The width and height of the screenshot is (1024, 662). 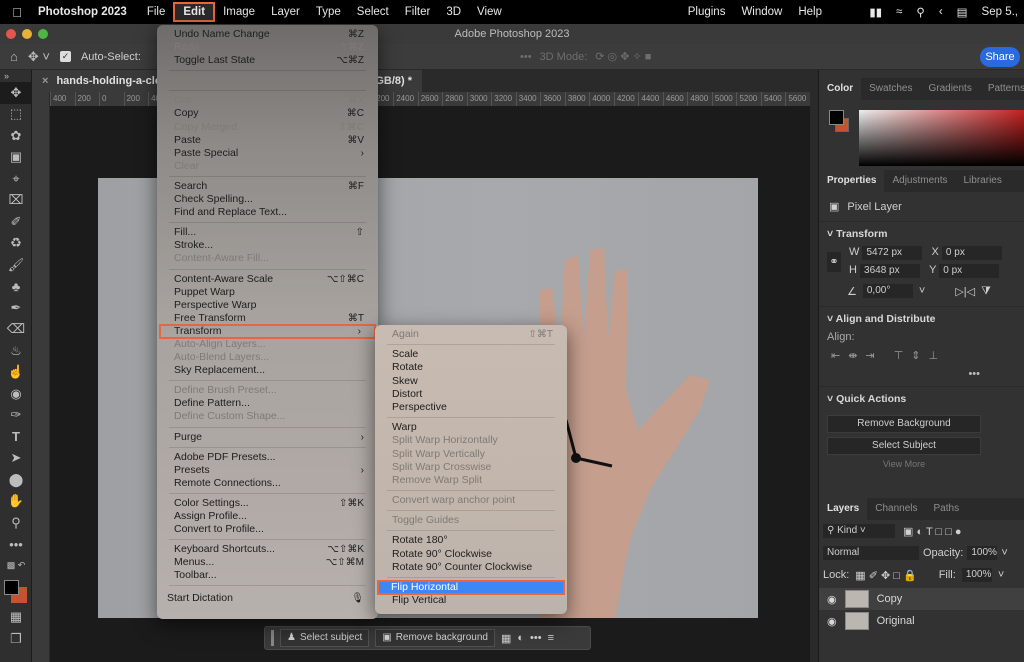 What do you see at coordinates (16, 115) in the screenshot?
I see `marquee-tool-icon: ⬚` at bounding box center [16, 115].